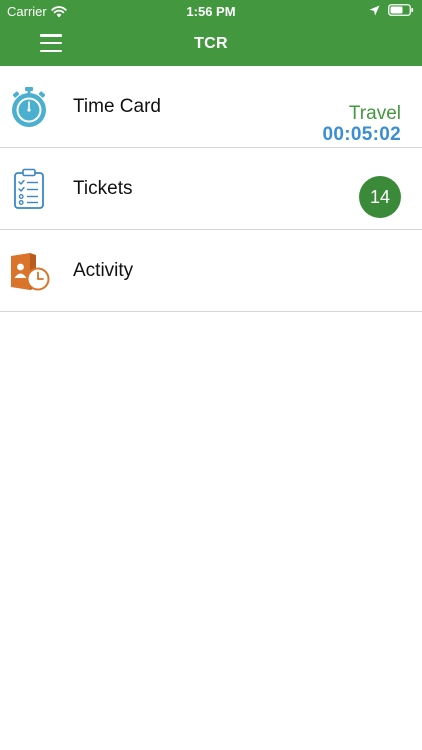  I want to click on page-title: TCR, so click(211, 43).